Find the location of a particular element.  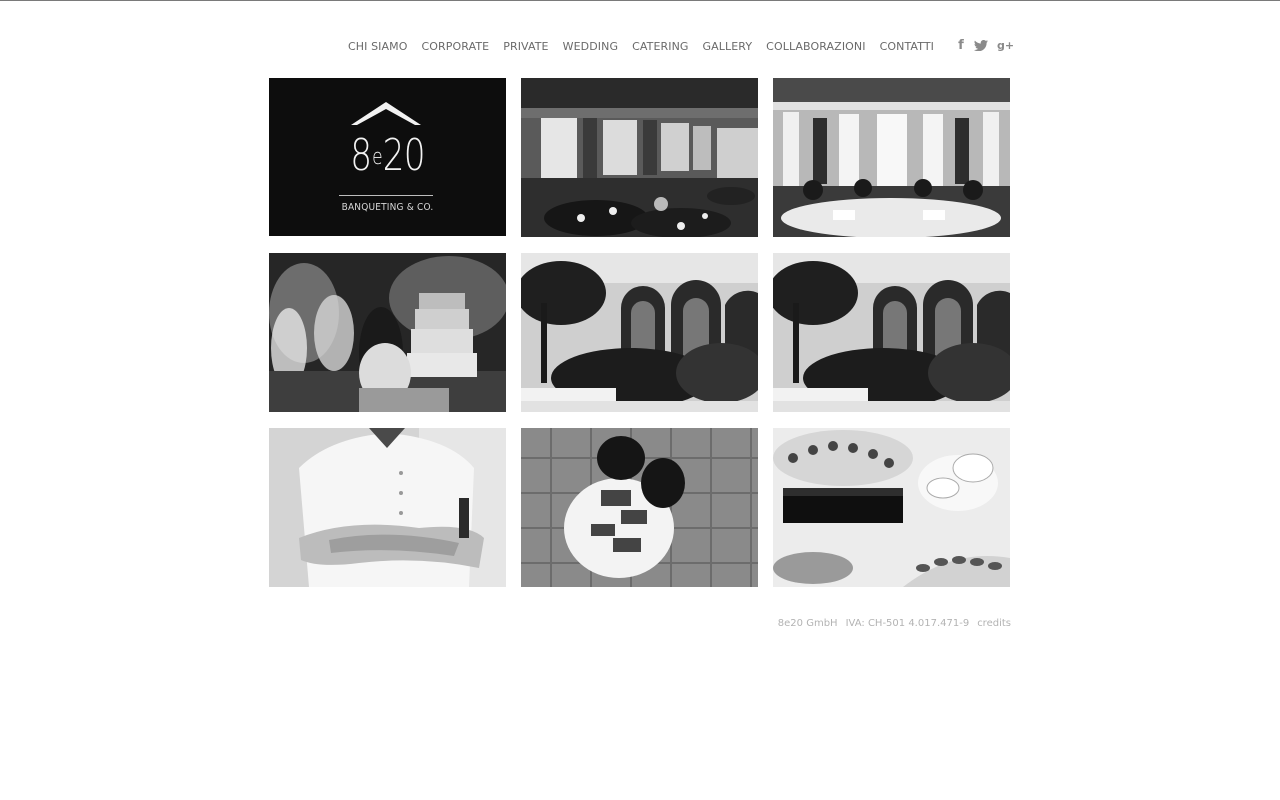

photo-ballroom is located at coordinates (891, 157).